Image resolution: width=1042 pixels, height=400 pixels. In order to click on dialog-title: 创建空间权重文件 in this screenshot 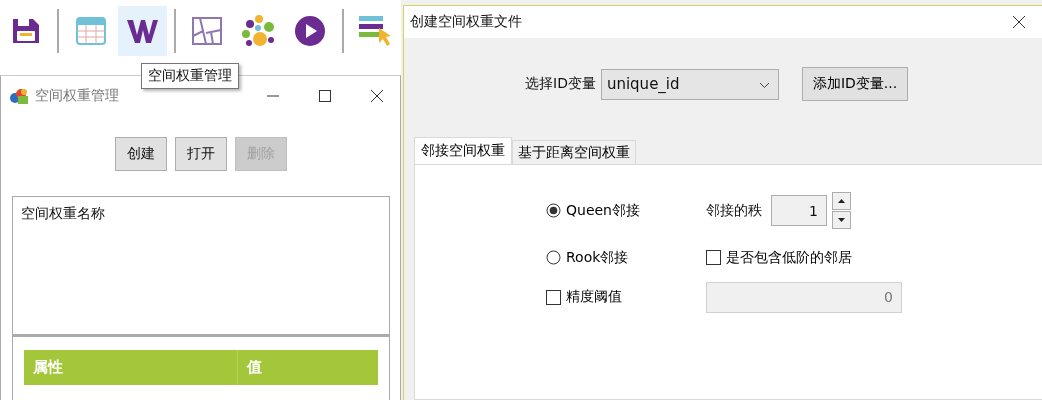, I will do `click(466, 22)`.